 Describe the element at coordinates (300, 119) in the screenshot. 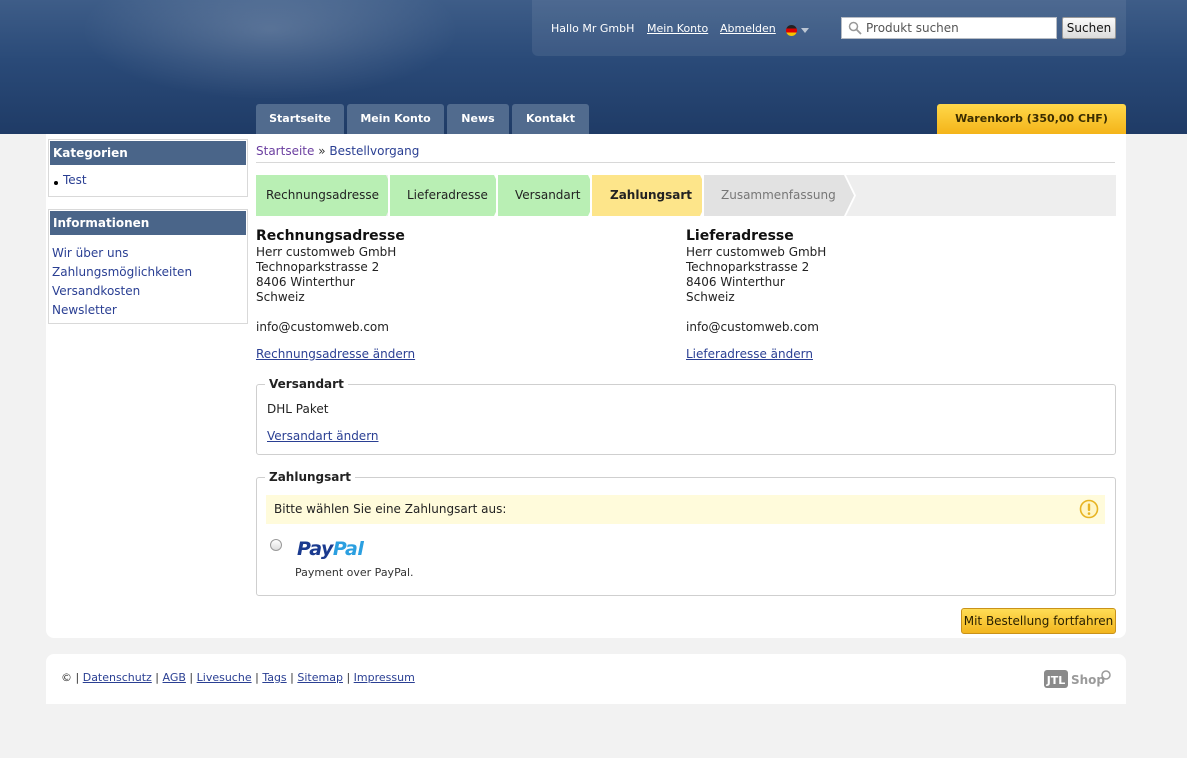

I see `nav-tab-home: Startseite` at that location.